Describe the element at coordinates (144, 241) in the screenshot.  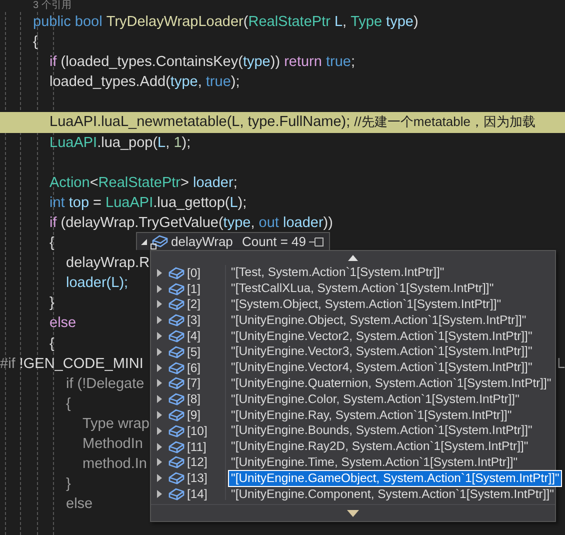
I see `collapse-icon` at that location.